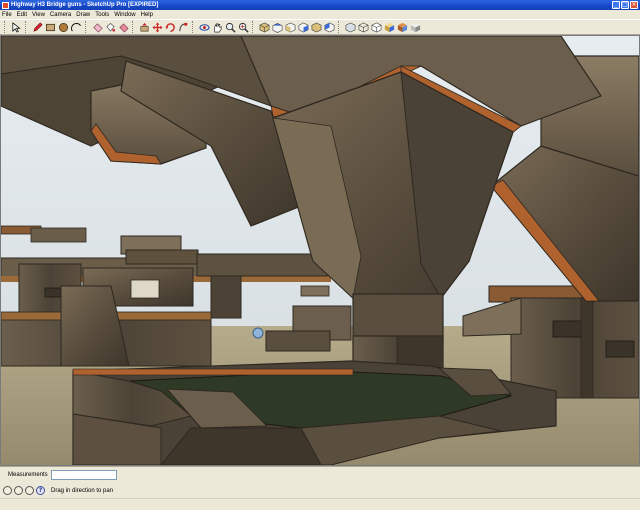 The height and width of the screenshot is (510, 640). What do you see at coordinates (230, 27) in the screenshot?
I see `zoom-icon` at bounding box center [230, 27].